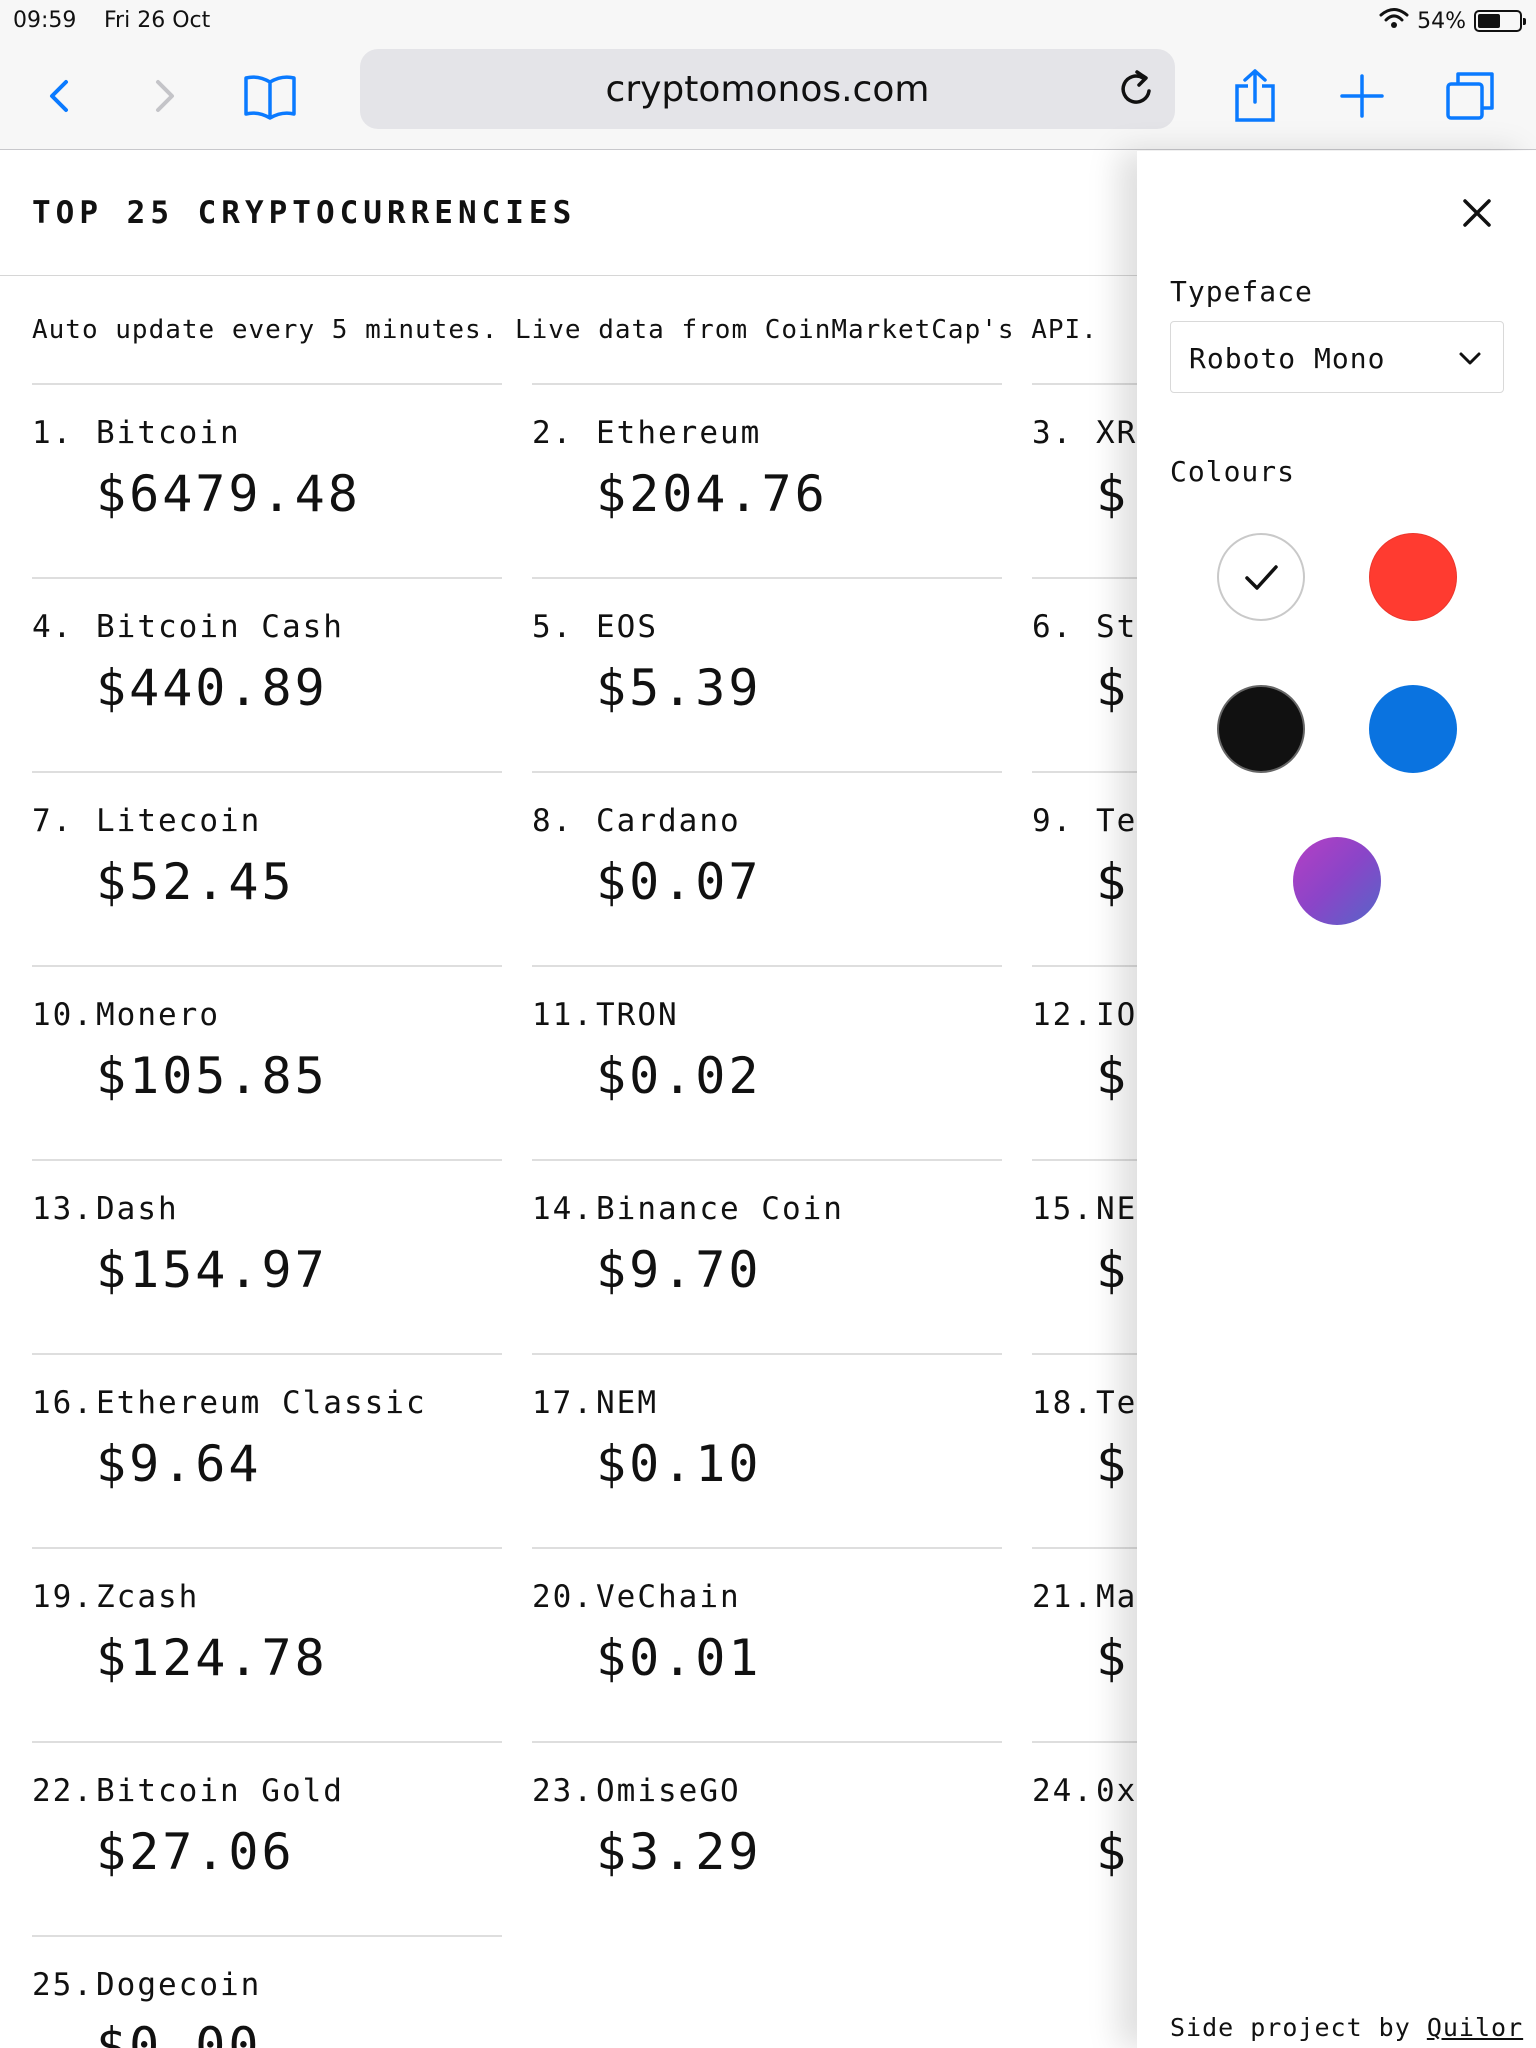  I want to click on chevron-left-icon, so click(59, 96).